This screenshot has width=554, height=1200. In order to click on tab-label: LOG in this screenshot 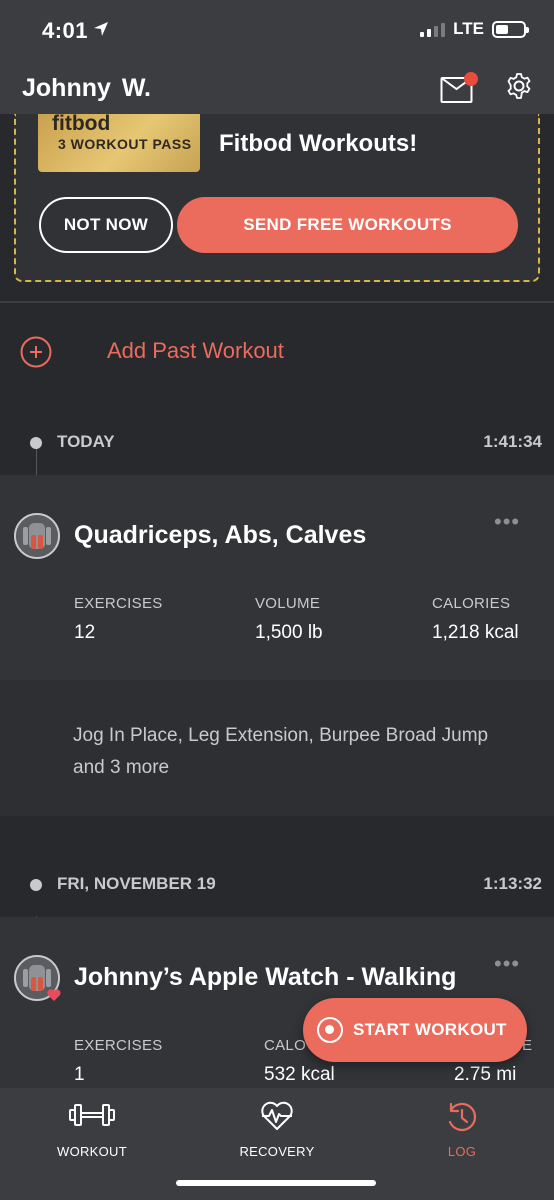, I will do `click(462, 1151)`.